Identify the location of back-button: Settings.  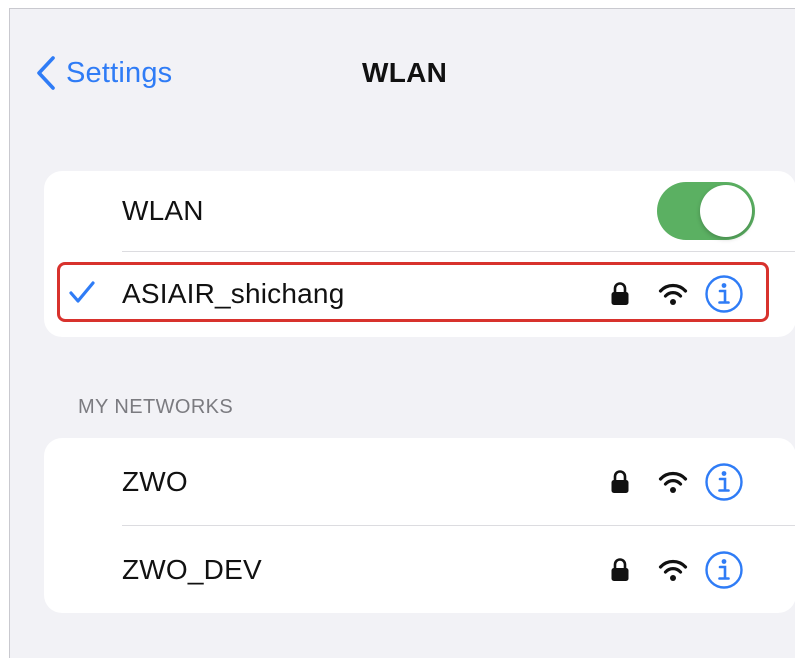
(104, 73).